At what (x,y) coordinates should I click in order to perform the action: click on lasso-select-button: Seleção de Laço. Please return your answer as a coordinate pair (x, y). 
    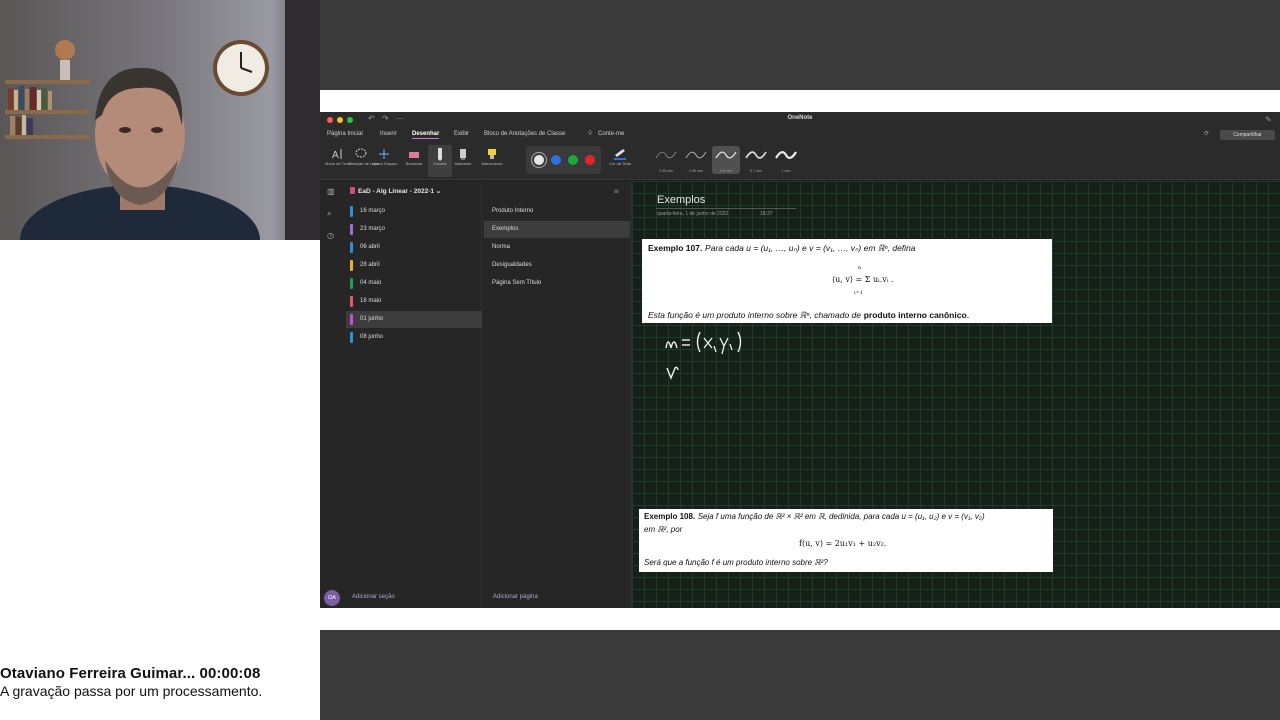
    Looking at the image, I should click on (364, 161).